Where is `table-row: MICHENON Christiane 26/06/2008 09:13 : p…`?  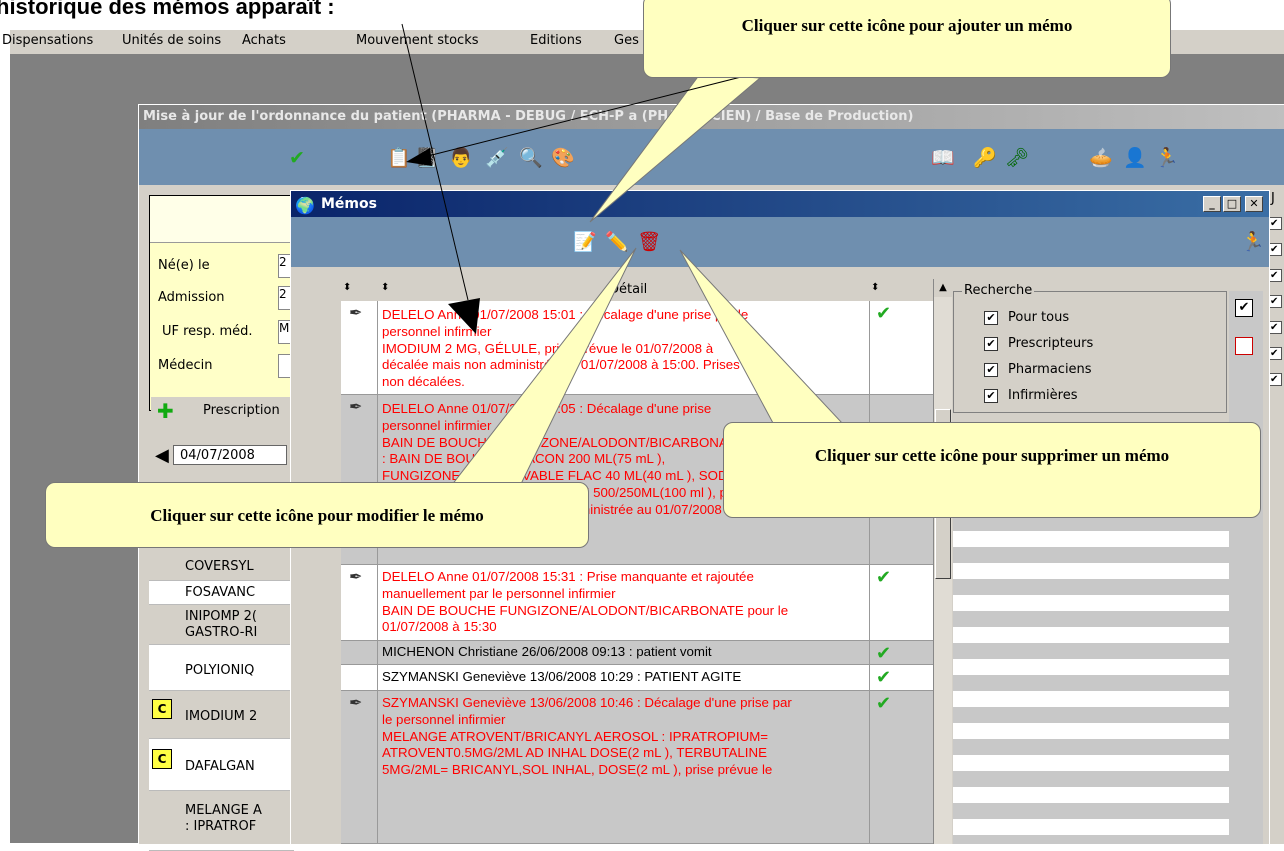 table-row: MICHENON Christiane 26/06/2008 09:13 : p… is located at coordinates (637, 653).